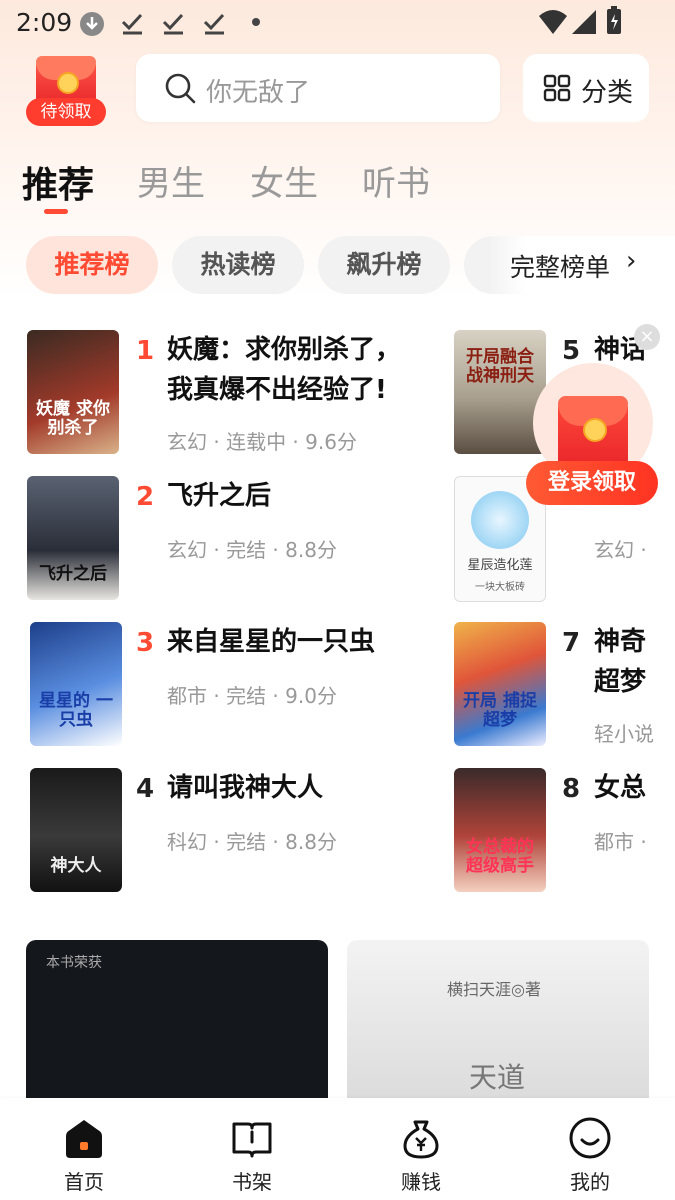 The image size is (675, 1200). Describe the element at coordinates (56, 211) in the screenshot. I see `active-tab-indicator` at that location.